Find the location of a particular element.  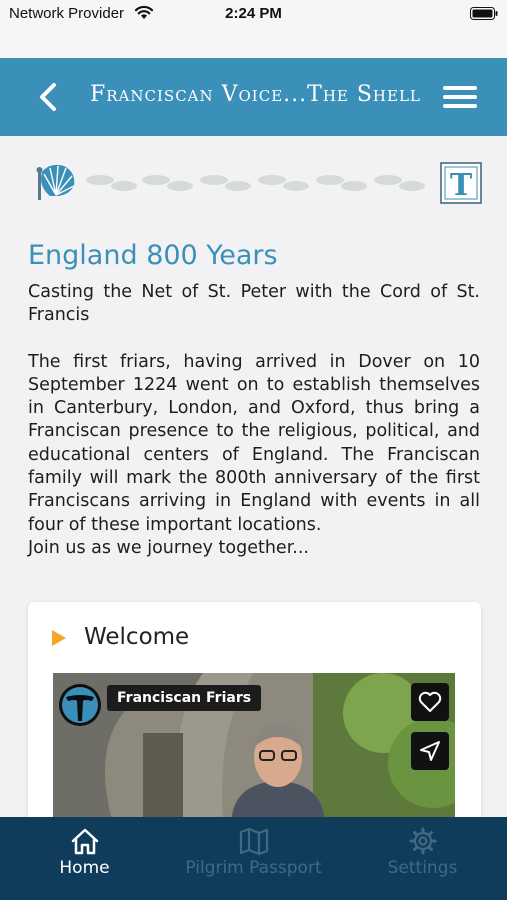

play-triangle-icon is located at coordinates (59, 638).